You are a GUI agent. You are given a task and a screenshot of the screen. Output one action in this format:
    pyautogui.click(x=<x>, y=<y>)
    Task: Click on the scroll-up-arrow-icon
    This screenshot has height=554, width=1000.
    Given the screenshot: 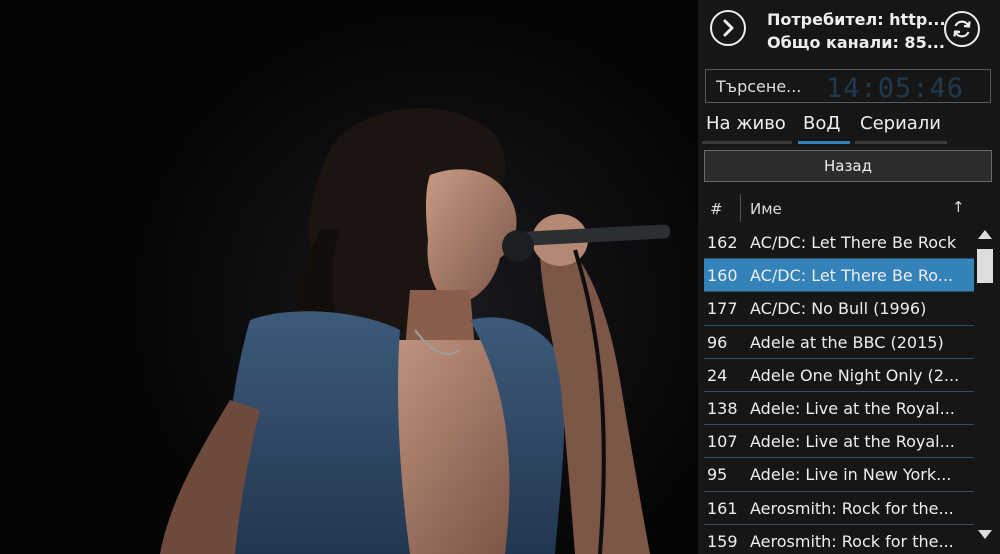 What is the action you would take?
    pyautogui.click(x=985, y=234)
    